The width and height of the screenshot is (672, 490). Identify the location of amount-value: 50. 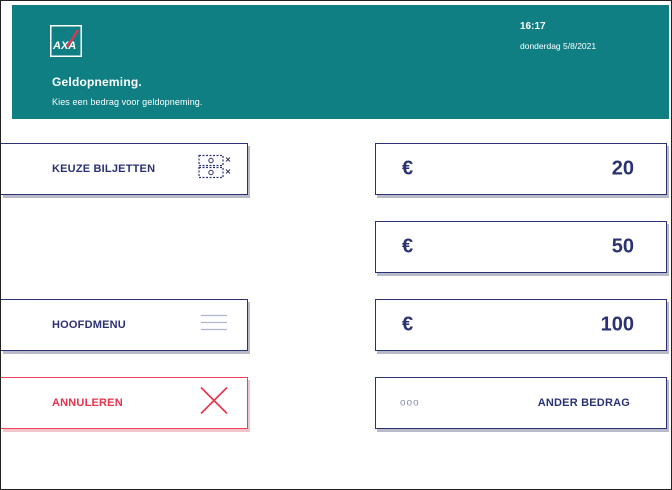
(622, 246).